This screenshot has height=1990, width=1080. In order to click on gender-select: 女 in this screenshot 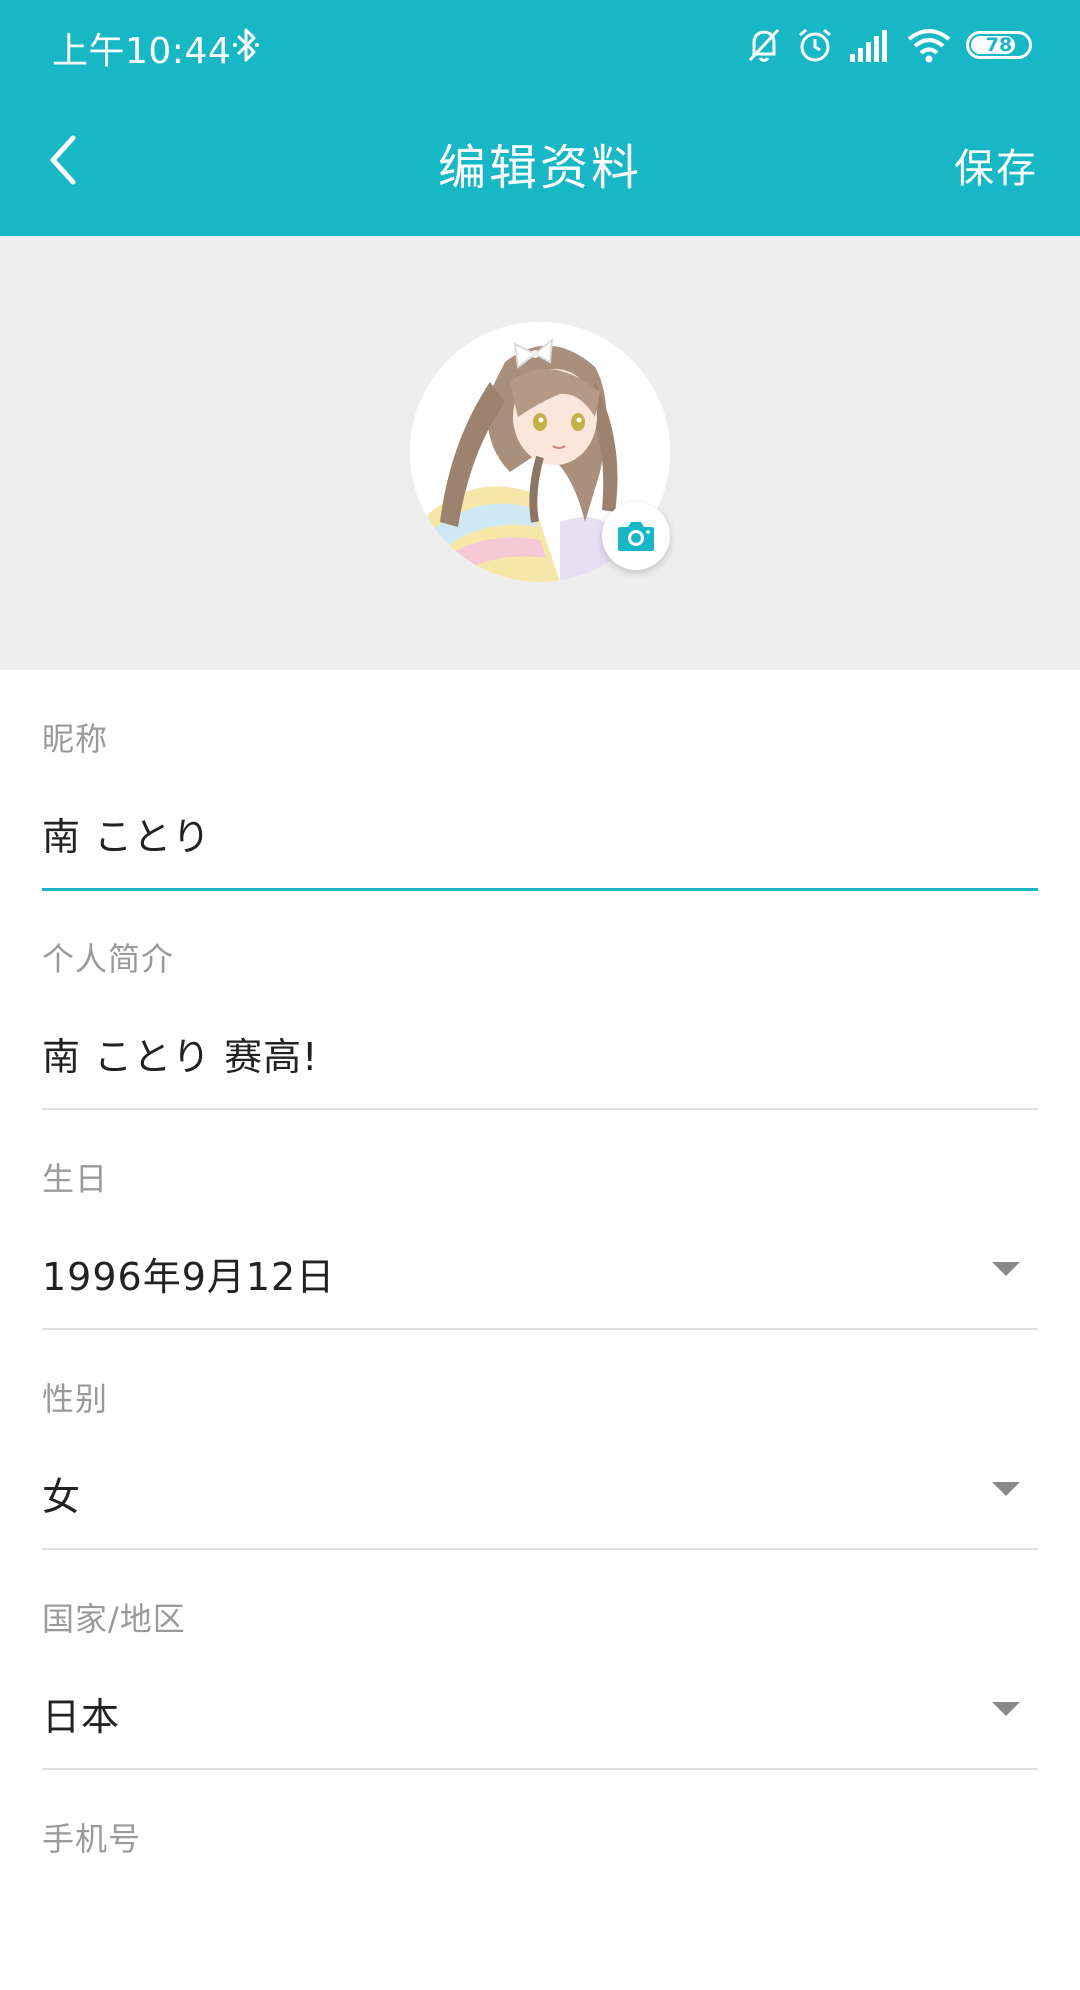, I will do `click(61, 1493)`.